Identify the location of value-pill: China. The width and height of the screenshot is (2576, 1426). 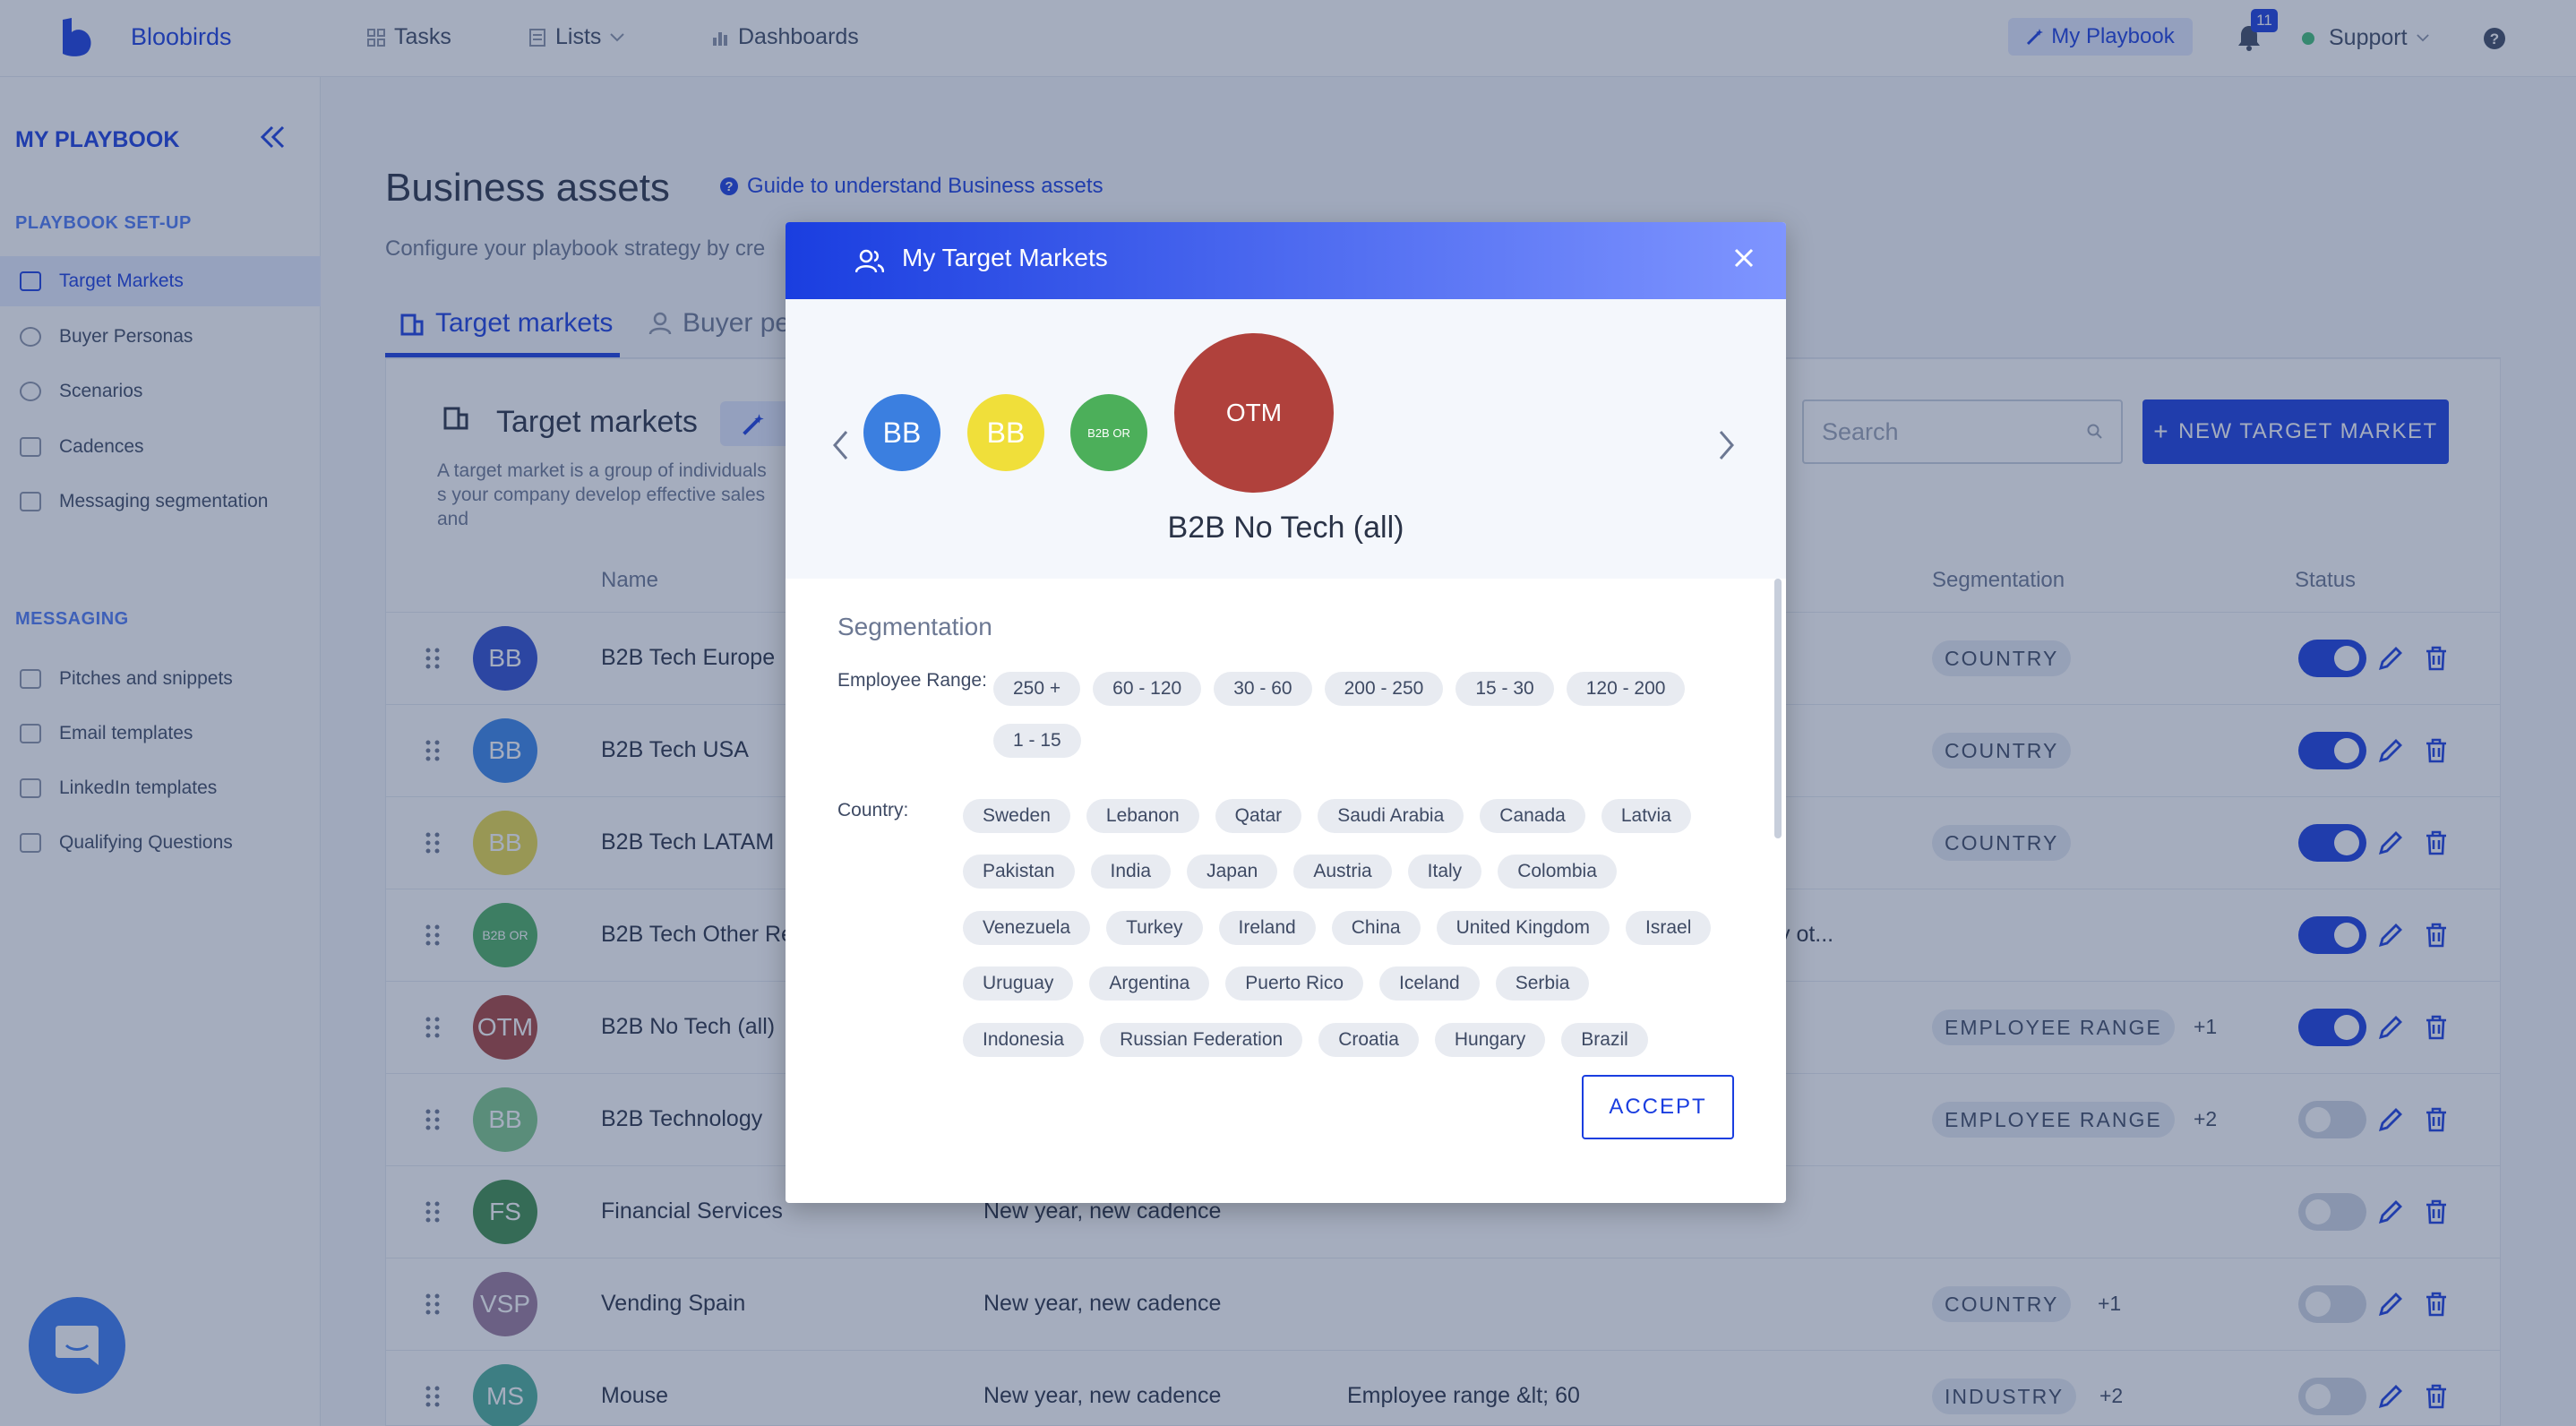
(1376, 928).